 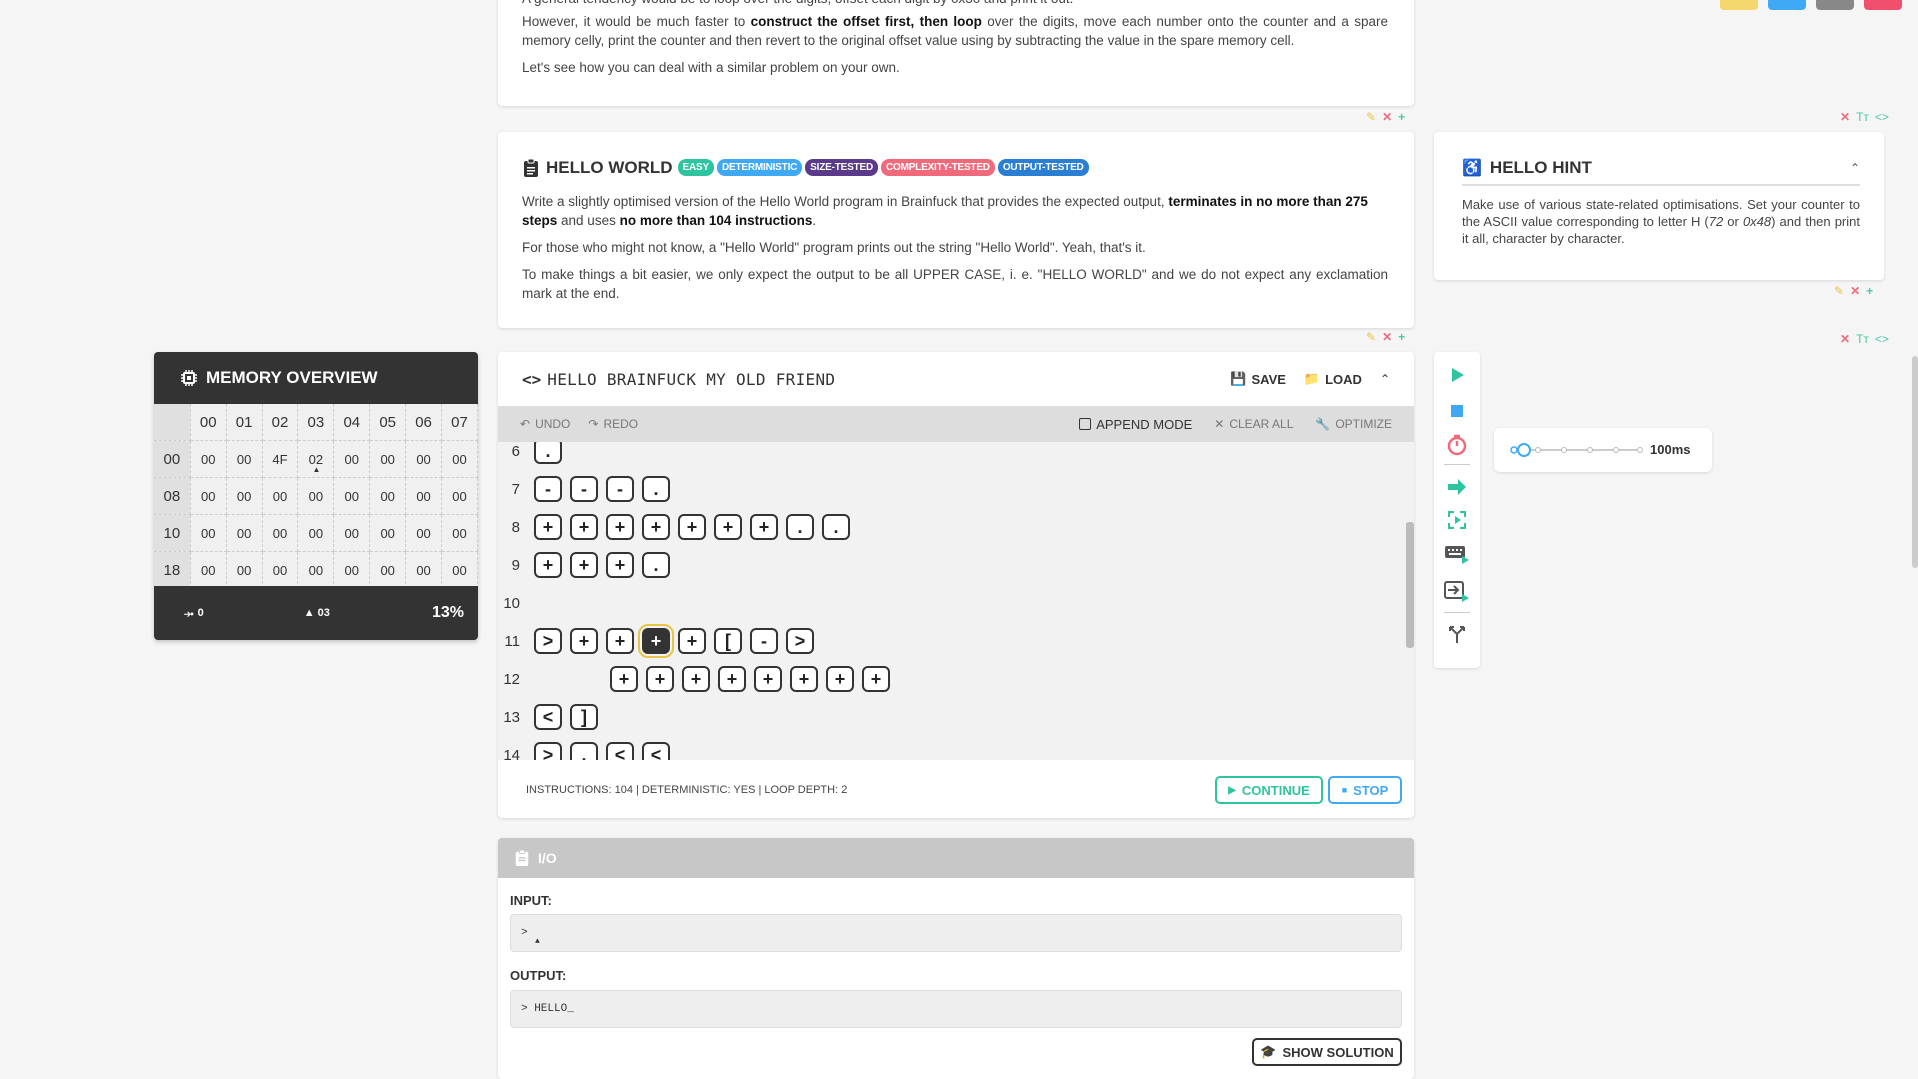 What do you see at coordinates (1258, 379) in the screenshot?
I see `save-button: 💾 SAVE` at bounding box center [1258, 379].